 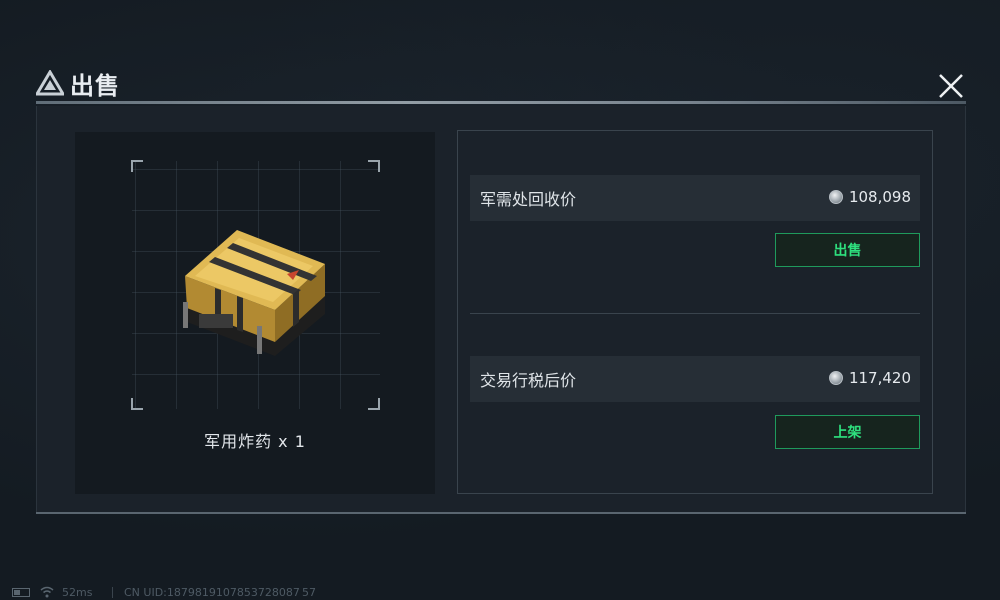 I want to click on ping-readout: 52ms, so click(x=77, y=592).